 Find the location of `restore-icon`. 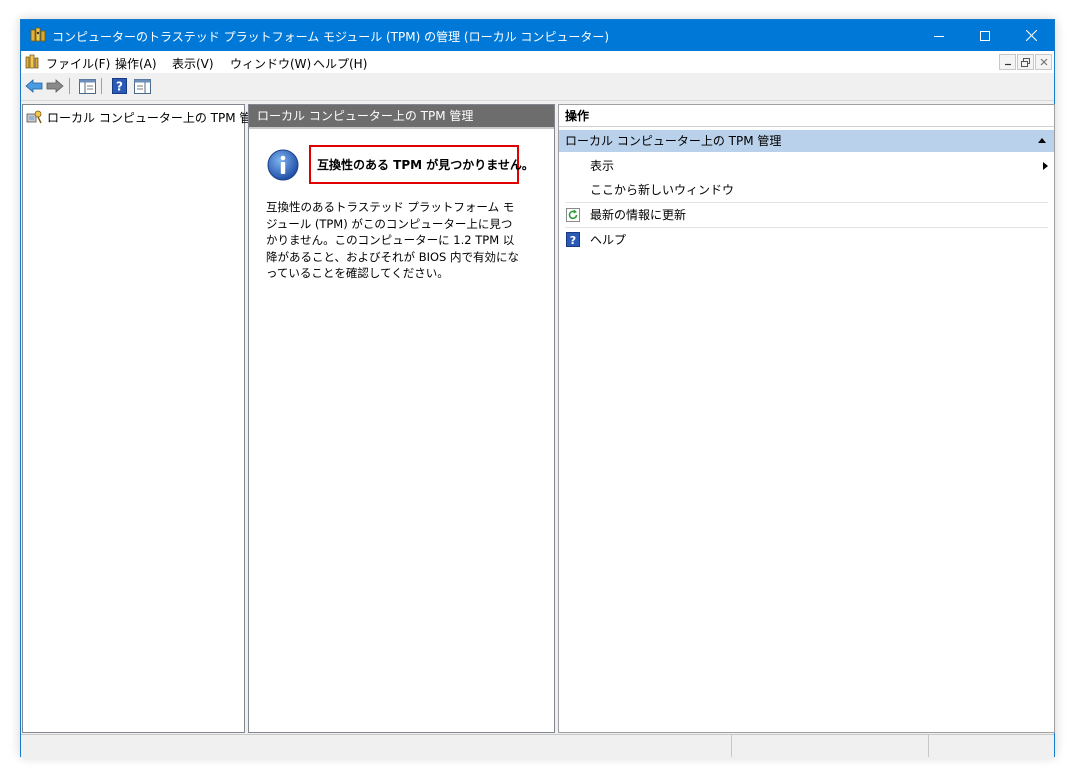

restore-icon is located at coordinates (1025, 62).